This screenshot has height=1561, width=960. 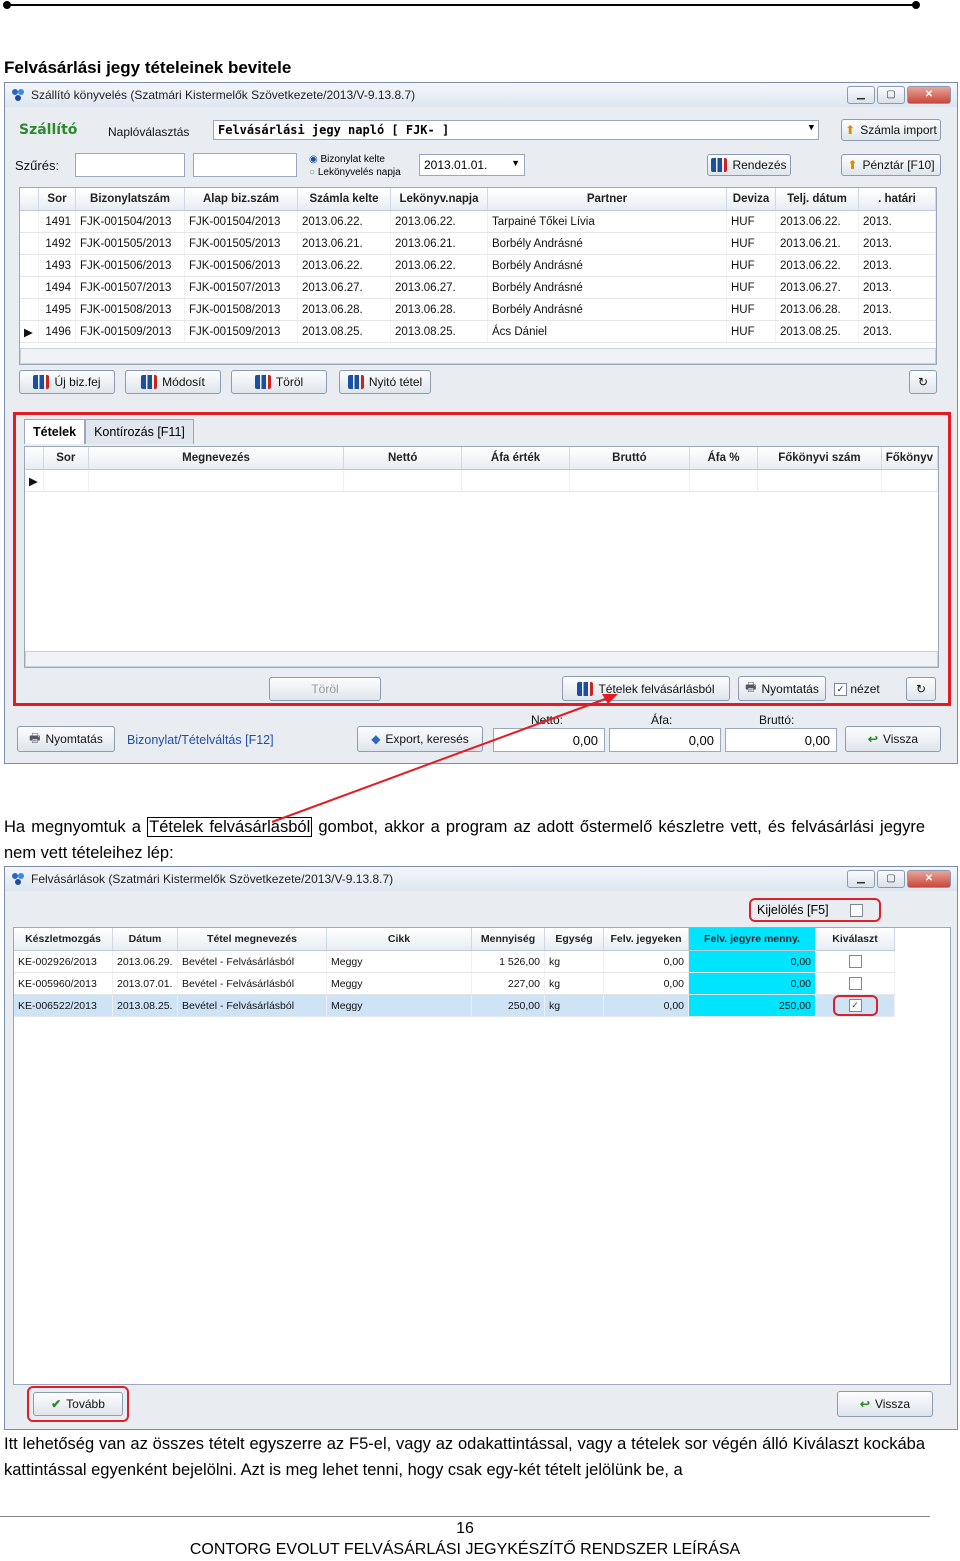 What do you see at coordinates (63, 961) in the screenshot?
I see `cell: KE-002926/2013` at bounding box center [63, 961].